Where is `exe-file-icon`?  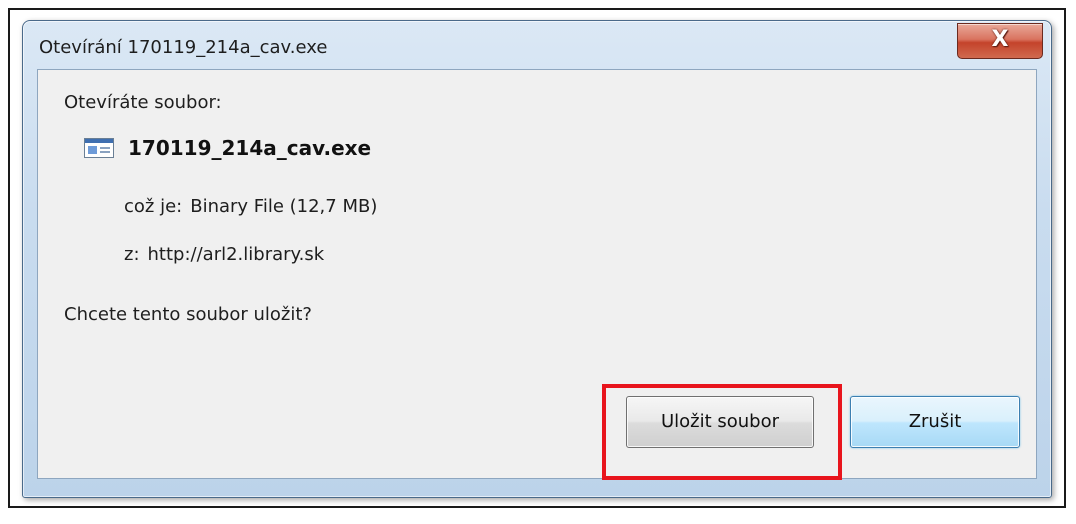 exe-file-icon is located at coordinates (99, 148).